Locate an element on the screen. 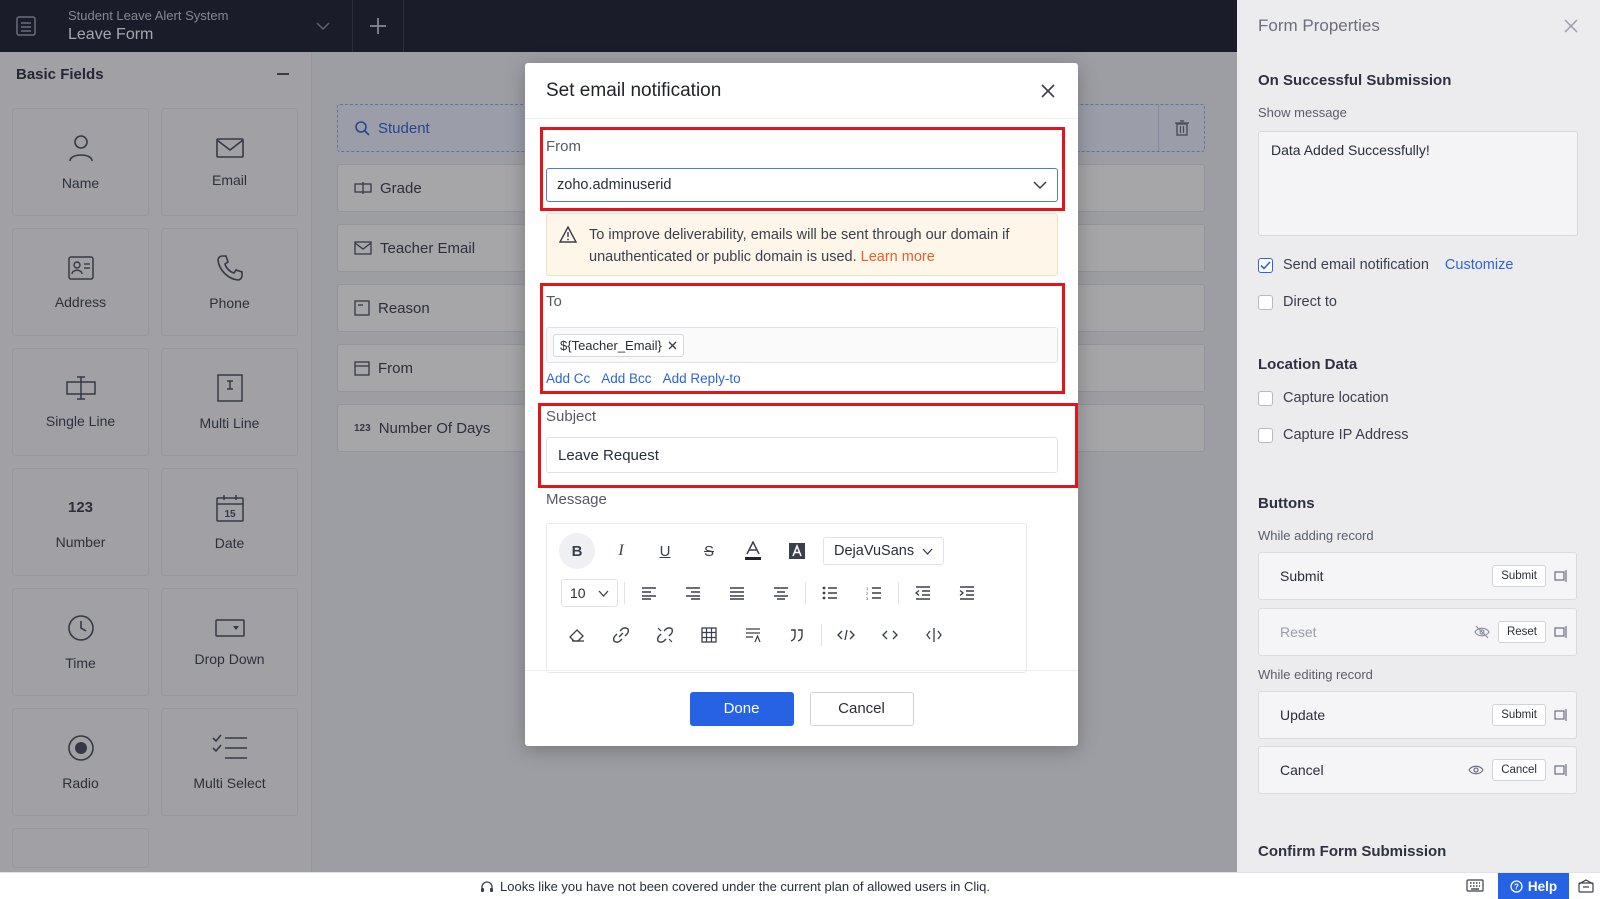 The image size is (1600, 899). align-left-icon is located at coordinates (648, 593).